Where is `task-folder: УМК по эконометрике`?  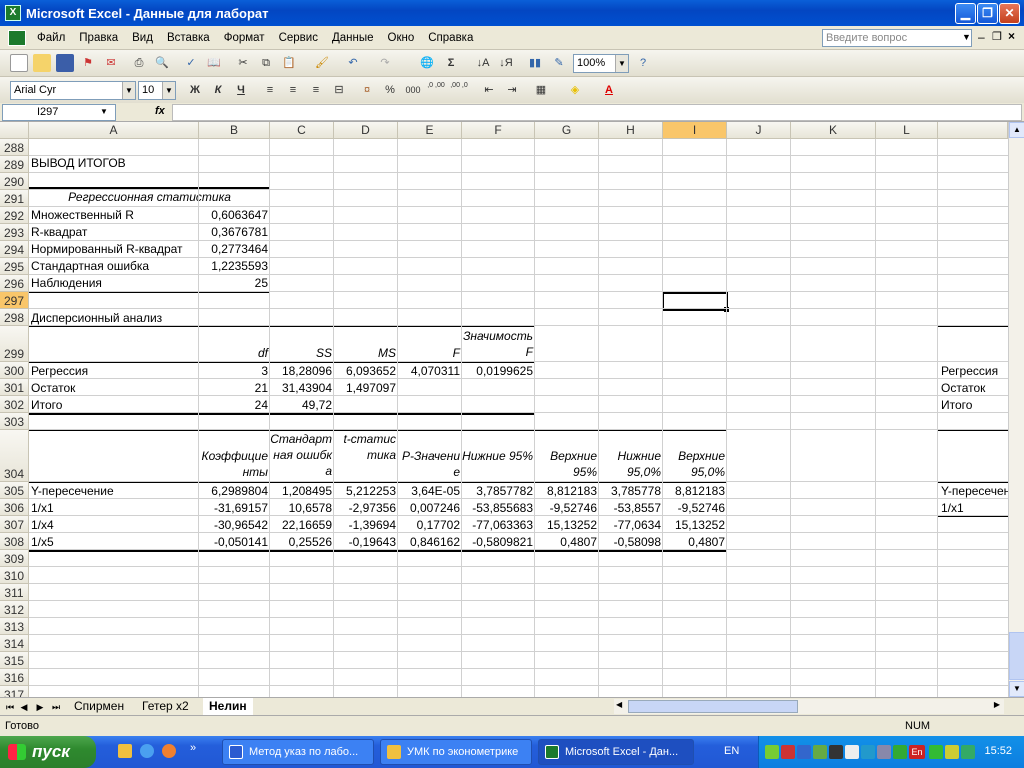
task-folder: УМК по эконометрике is located at coordinates (456, 752).